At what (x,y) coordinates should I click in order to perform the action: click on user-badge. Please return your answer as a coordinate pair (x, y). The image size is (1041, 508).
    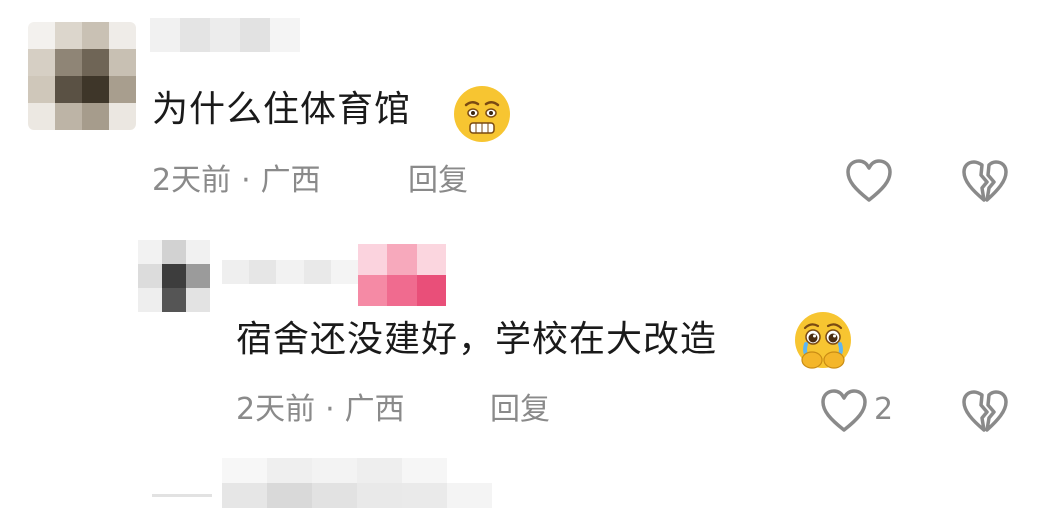
    Looking at the image, I should click on (402, 275).